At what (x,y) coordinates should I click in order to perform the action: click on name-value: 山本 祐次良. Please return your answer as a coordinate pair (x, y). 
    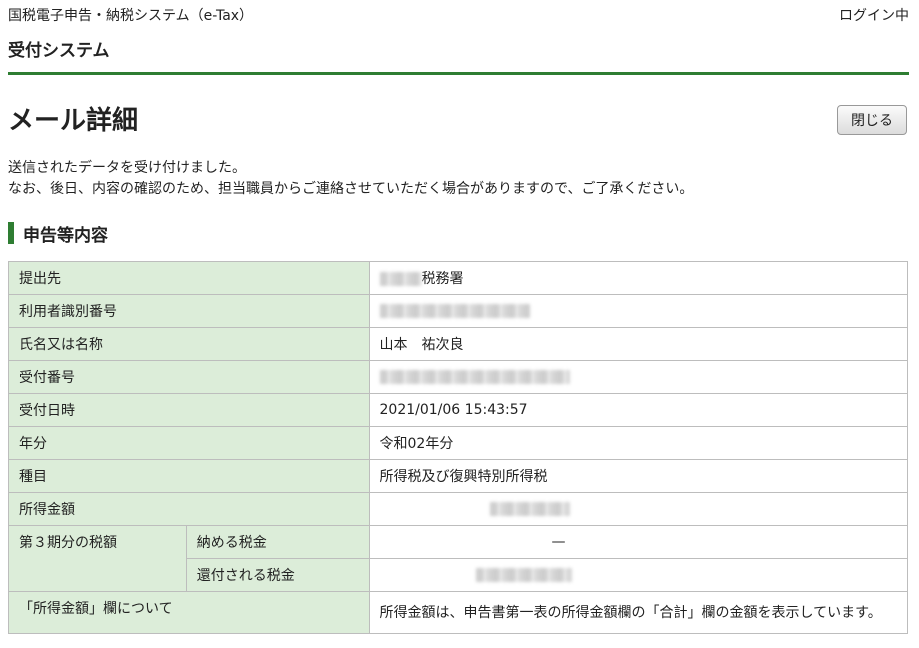
    Looking at the image, I should click on (638, 344).